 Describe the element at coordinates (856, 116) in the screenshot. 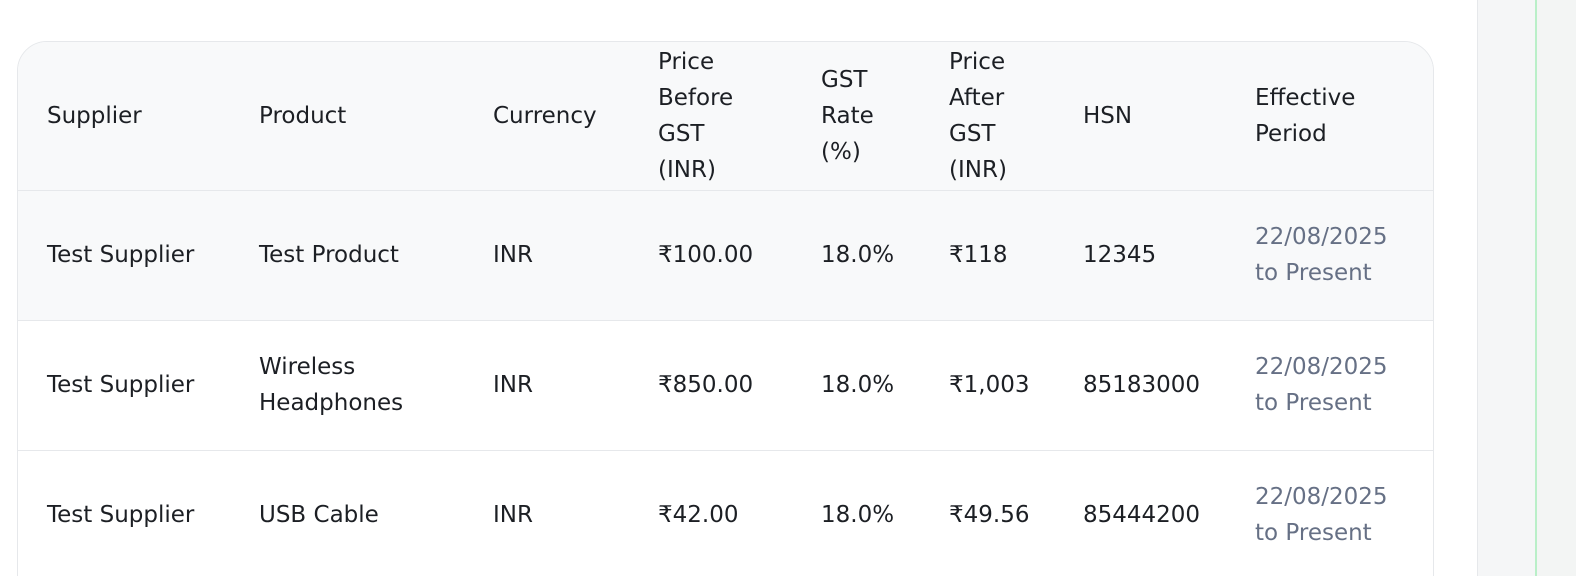

I see `column-header-gst-rate: GST Rate (%)` at that location.